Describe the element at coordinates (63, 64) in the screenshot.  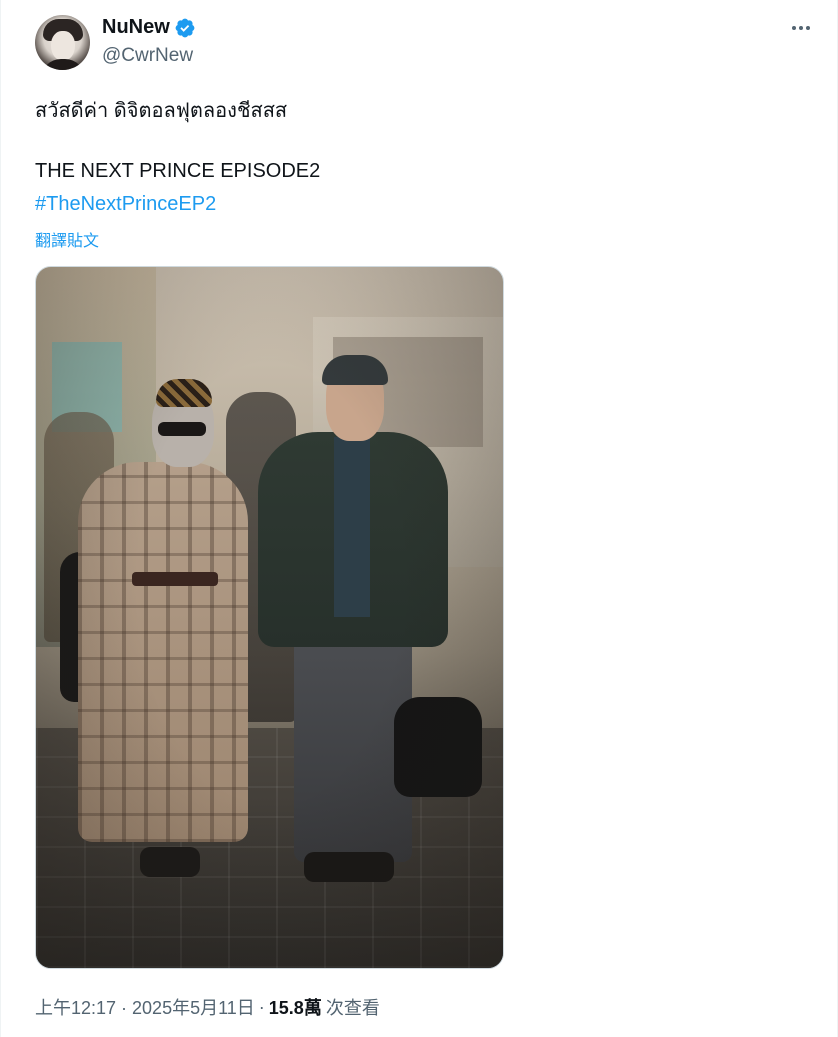
I see `avatar-body` at that location.